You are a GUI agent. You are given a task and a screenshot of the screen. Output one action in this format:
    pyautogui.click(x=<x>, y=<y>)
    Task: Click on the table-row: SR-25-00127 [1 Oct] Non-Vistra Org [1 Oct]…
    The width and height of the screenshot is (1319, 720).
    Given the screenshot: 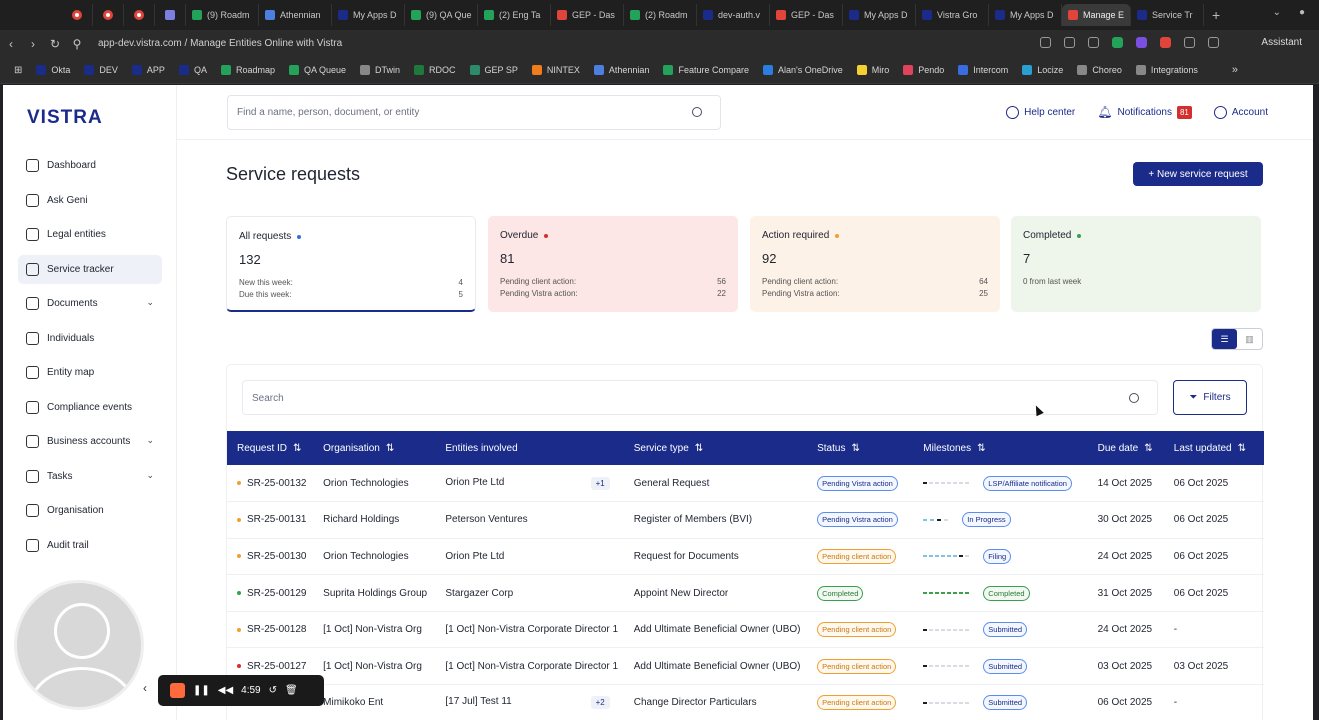 What is the action you would take?
    pyautogui.click(x=745, y=666)
    